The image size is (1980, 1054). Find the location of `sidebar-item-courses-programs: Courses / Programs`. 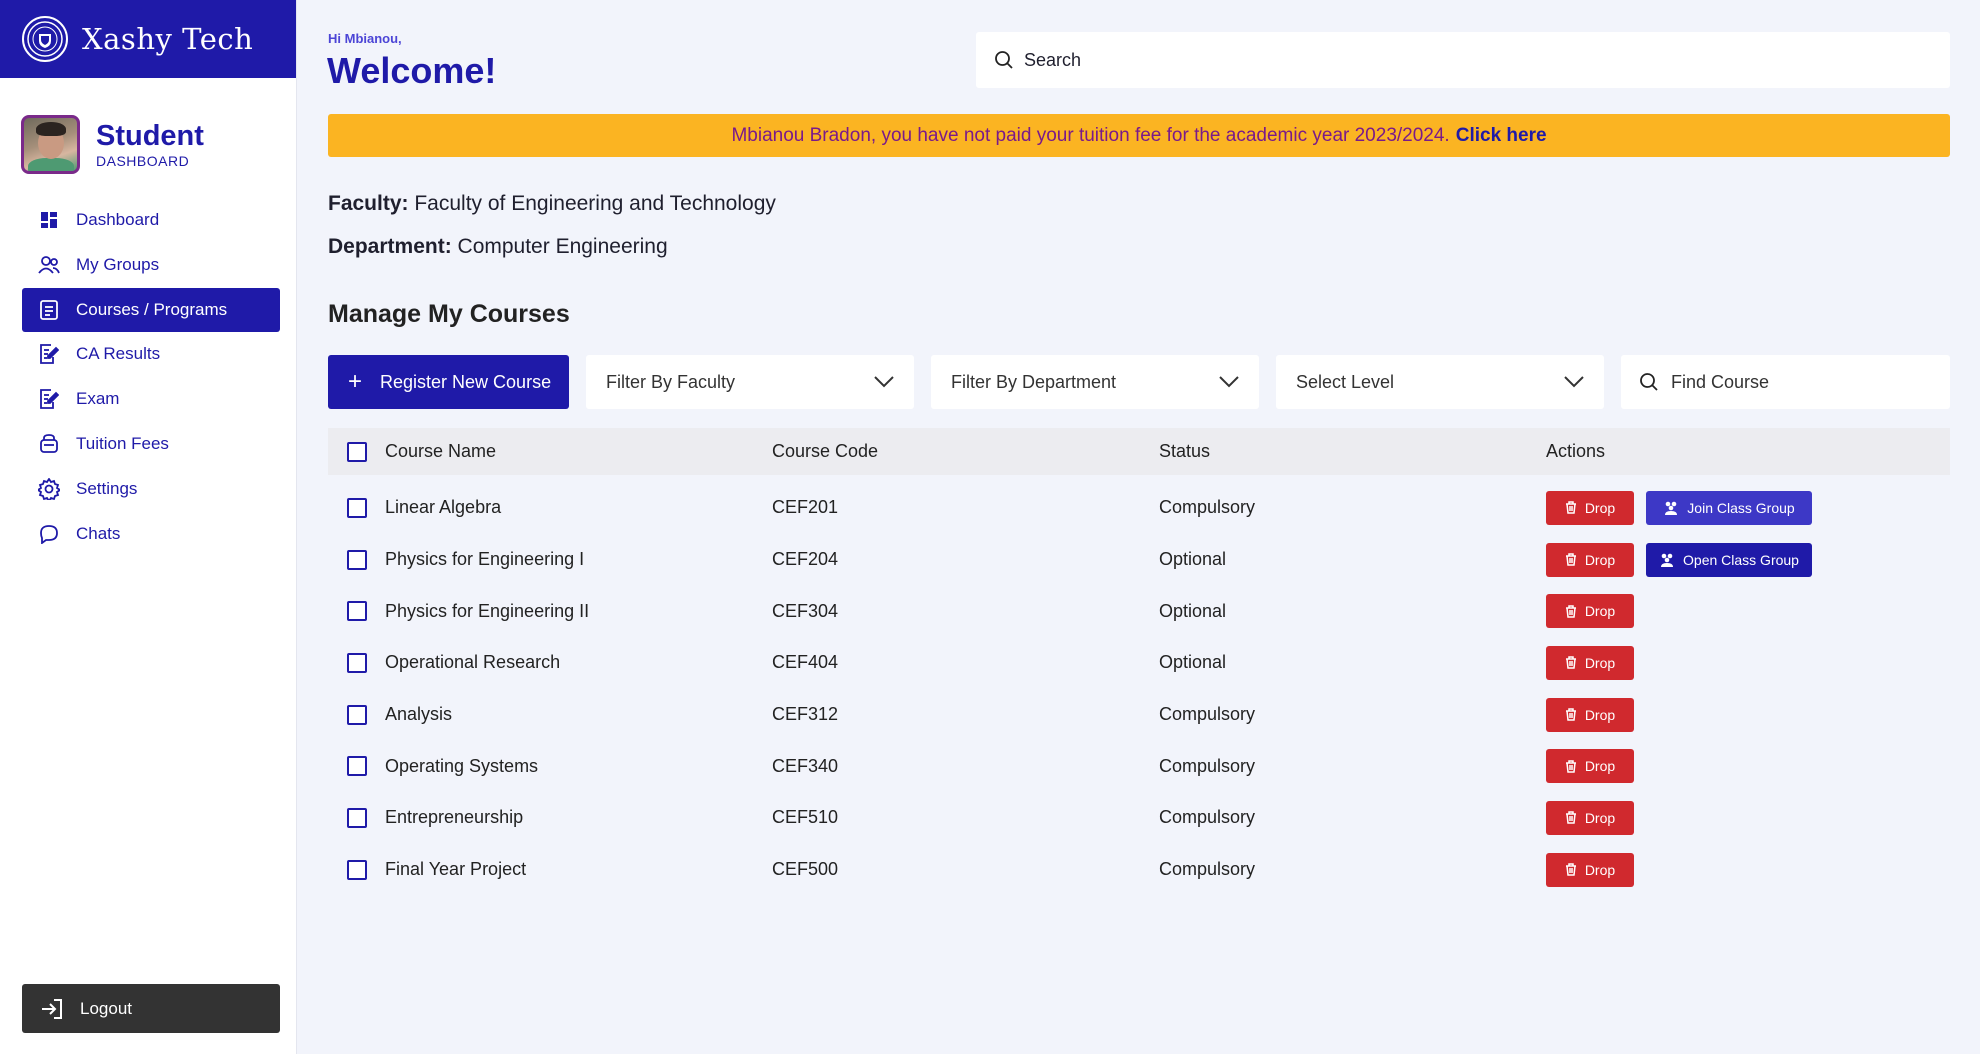

sidebar-item-courses-programs: Courses / Programs is located at coordinates (151, 309).